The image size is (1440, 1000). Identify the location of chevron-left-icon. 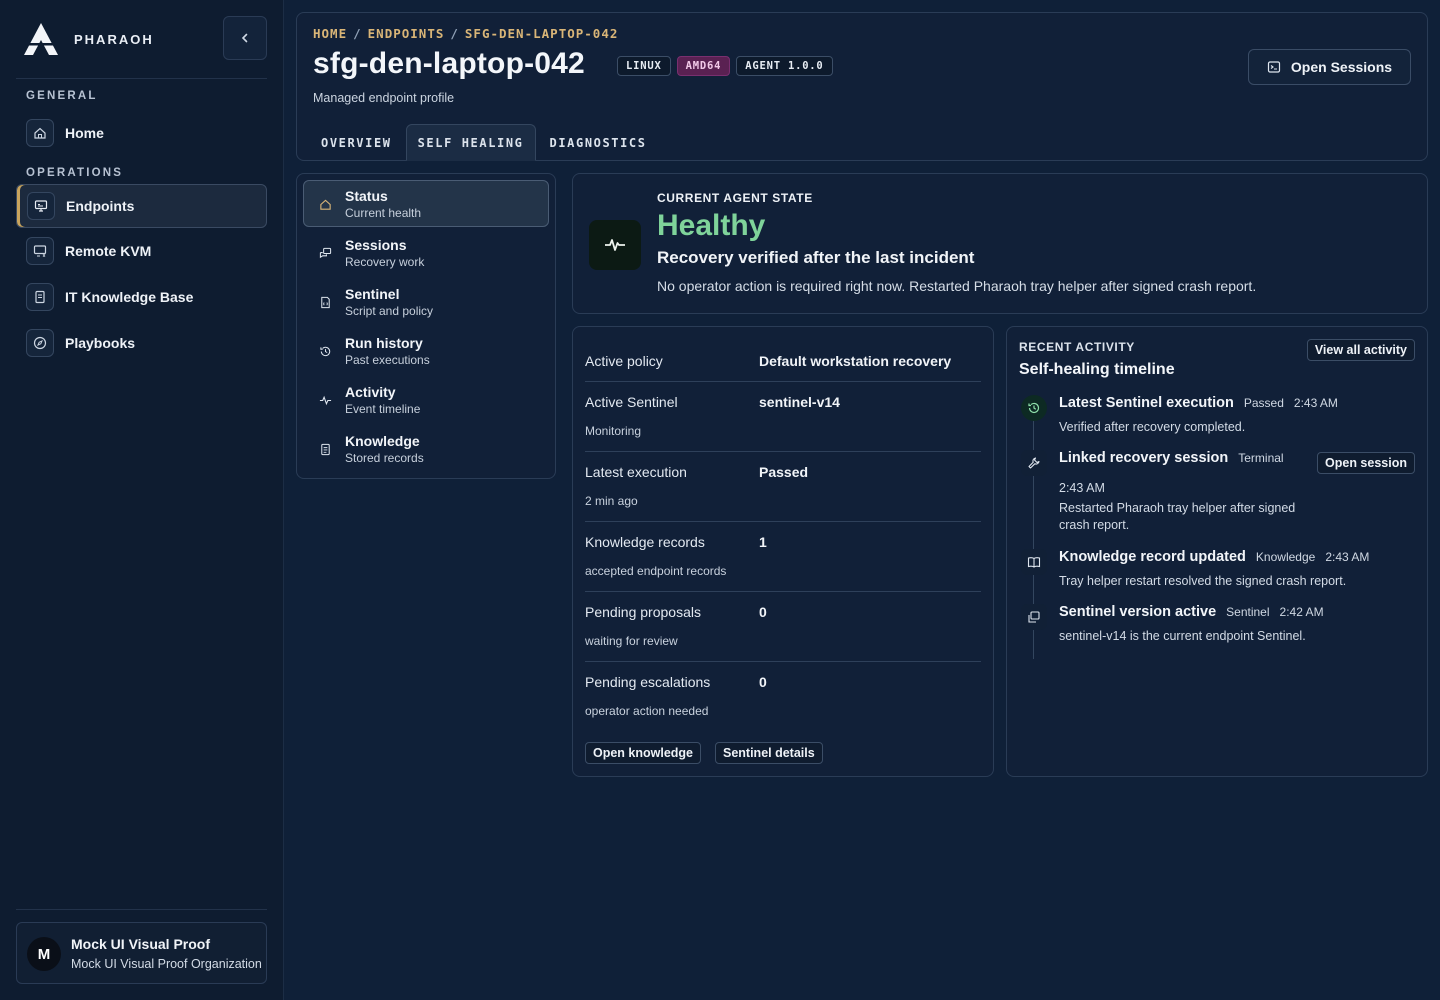
(244, 38).